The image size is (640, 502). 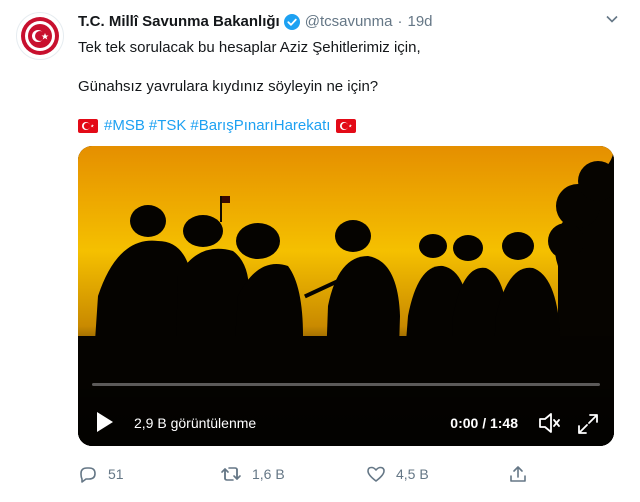 I want to click on hashtag-barispinariharekati: #BarışPınarıHarekatı, so click(x=260, y=126).